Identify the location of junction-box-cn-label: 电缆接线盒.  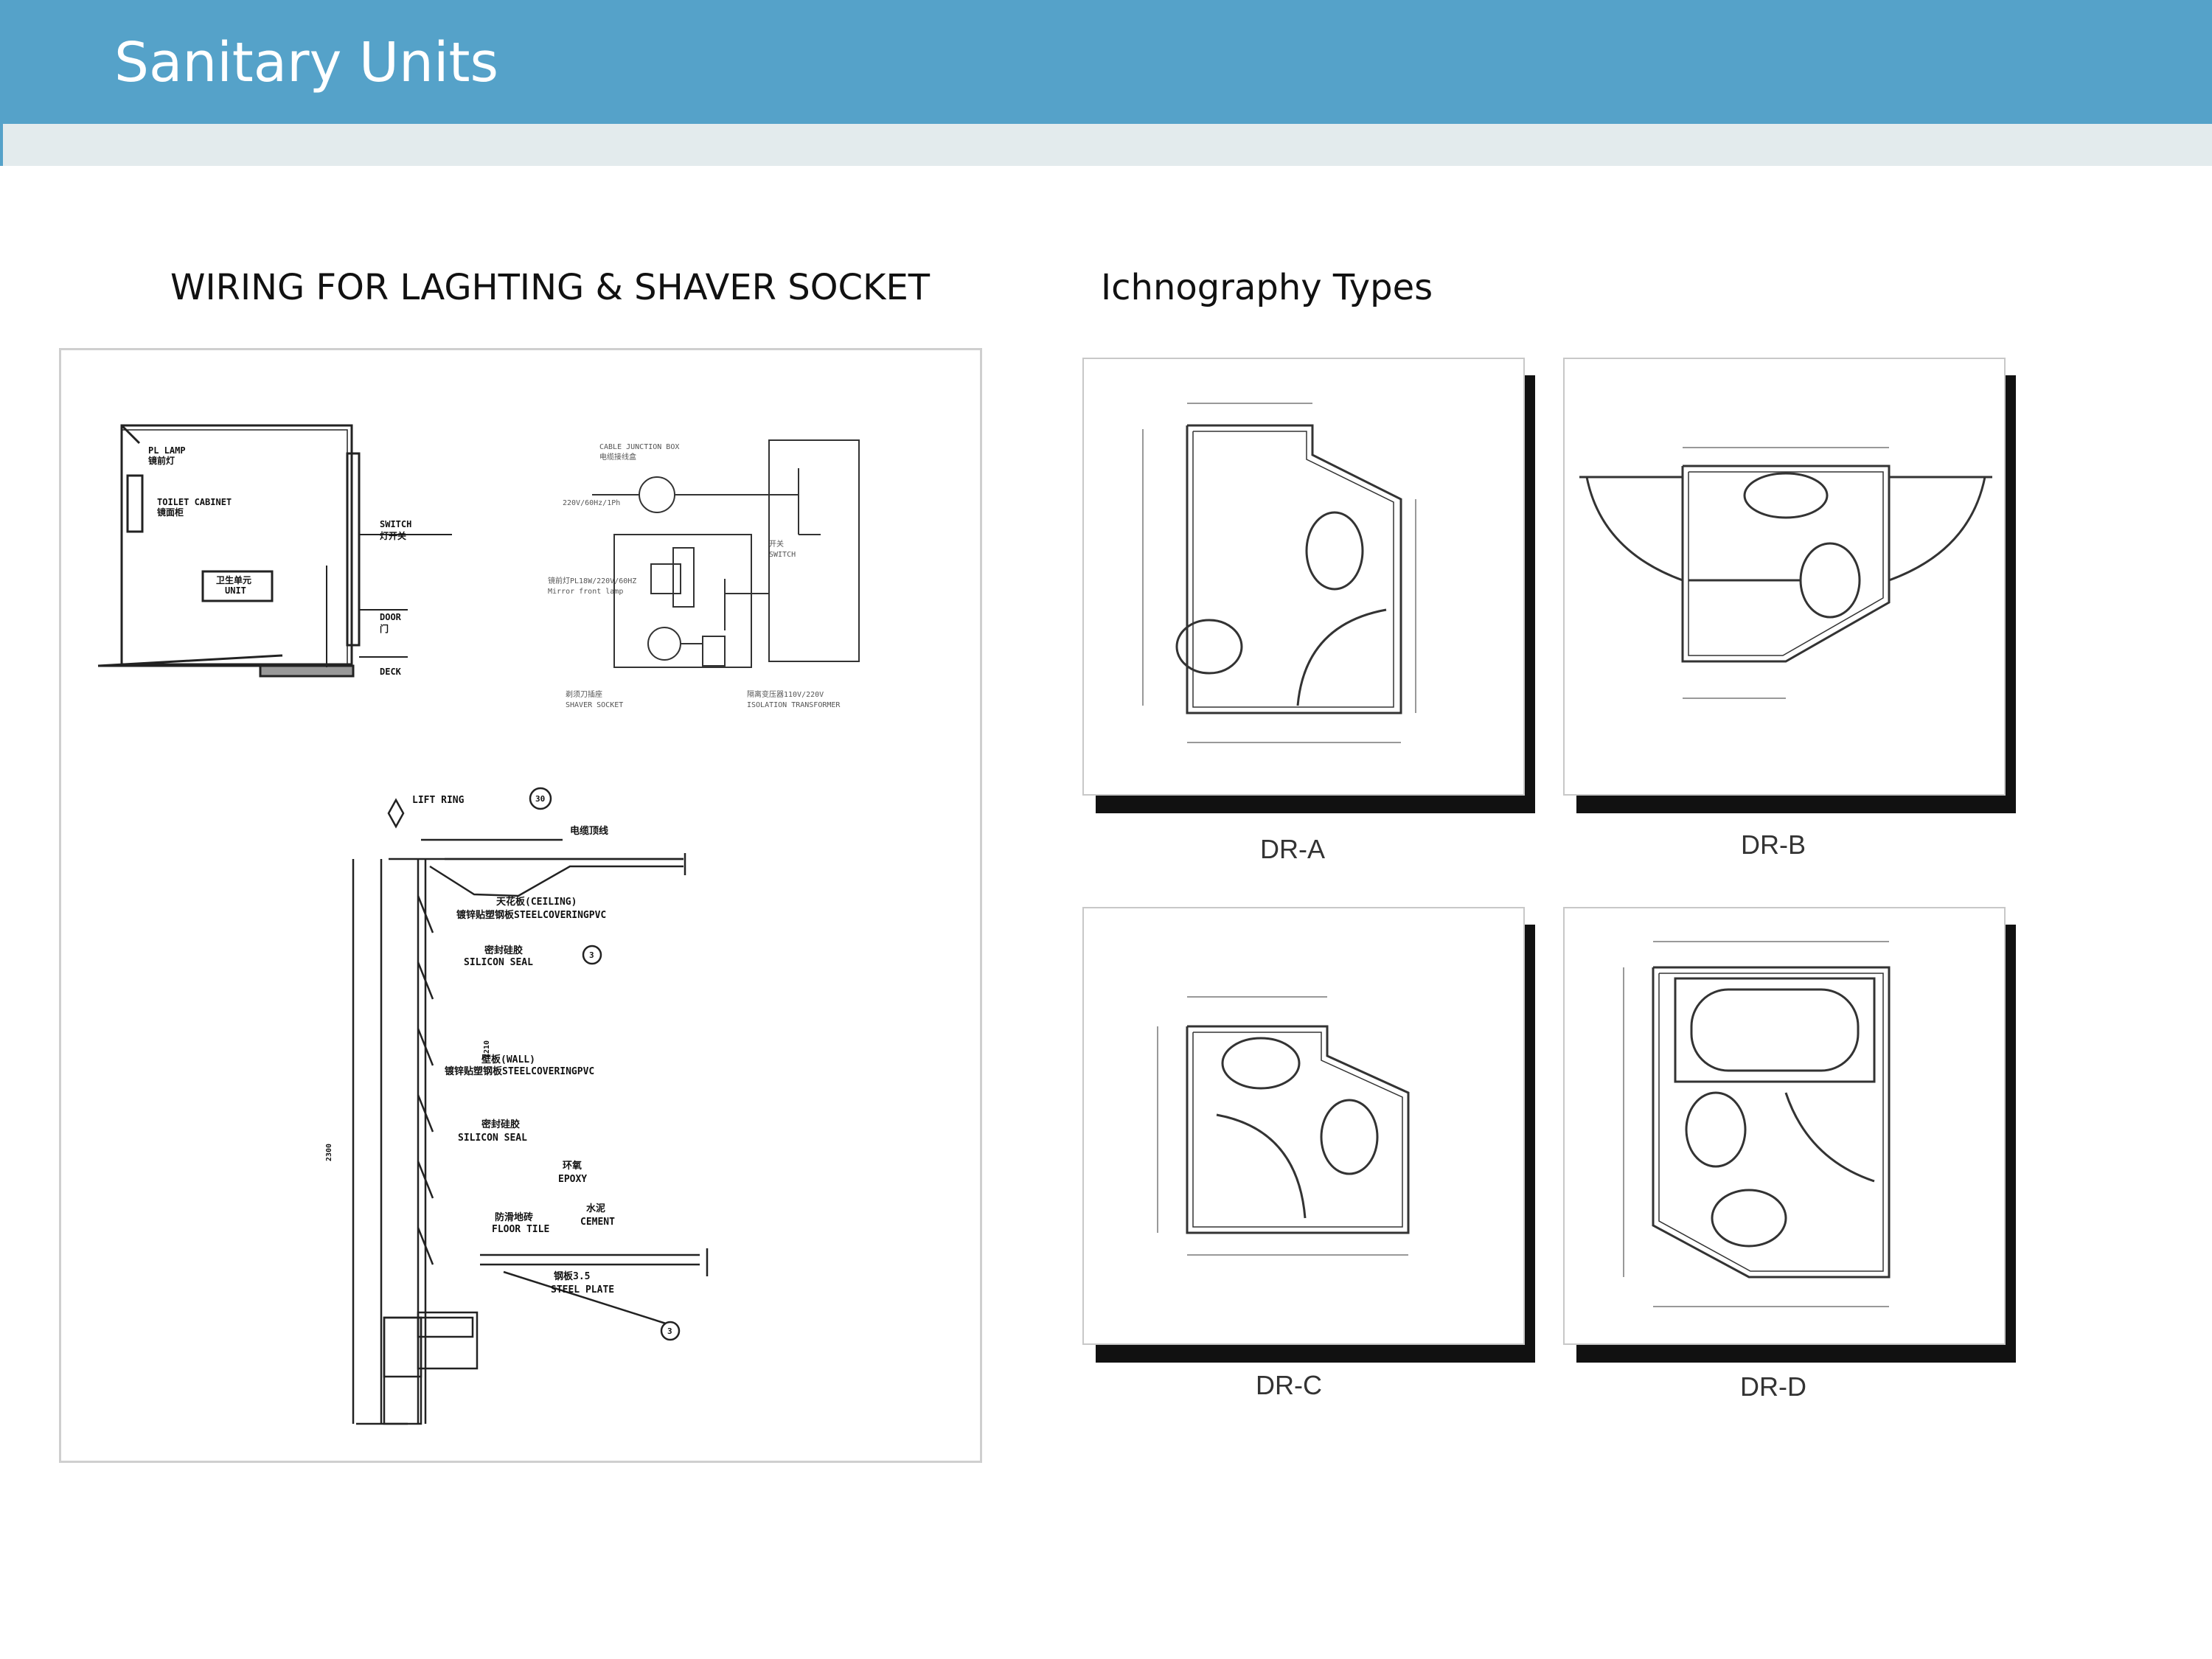
(617, 457).